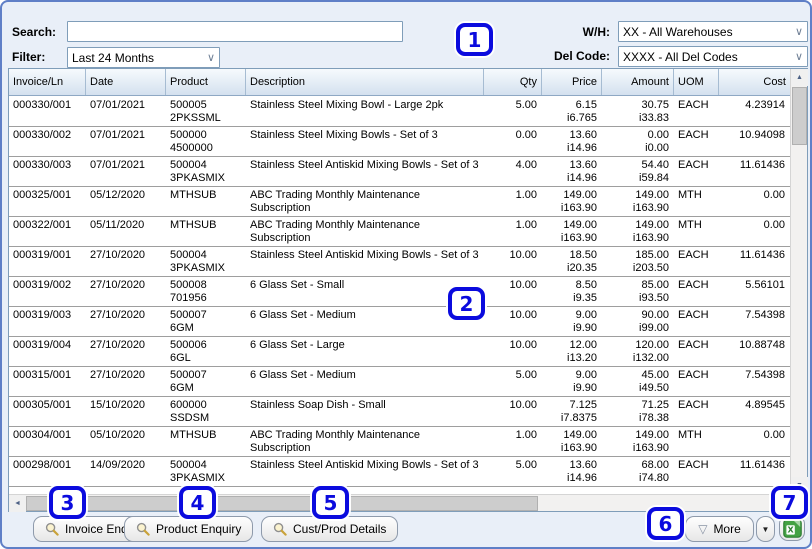 This screenshot has width=812, height=549. What do you see at coordinates (143, 57) in the screenshot?
I see `filter-dropdown: Last 24 Months ∨` at bounding box center [143, 57].